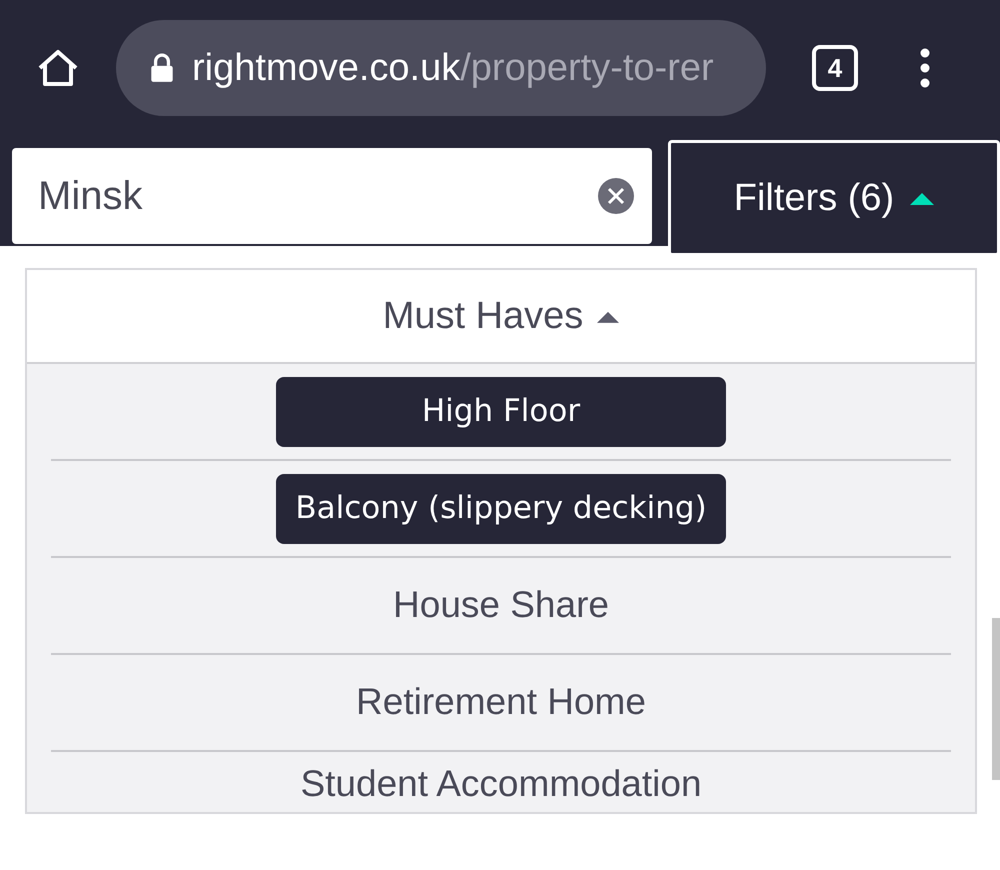  I want to click on address-bar: rightmove.co.uk/property-to-rer, so click(441, 68).